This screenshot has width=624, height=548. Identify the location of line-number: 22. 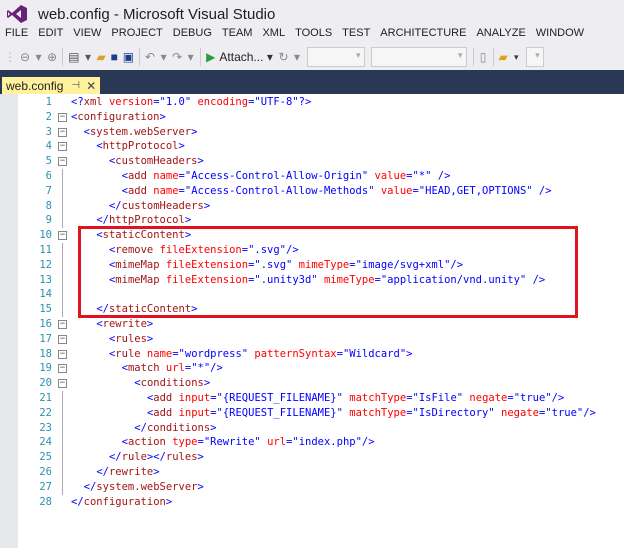
(45, 412).